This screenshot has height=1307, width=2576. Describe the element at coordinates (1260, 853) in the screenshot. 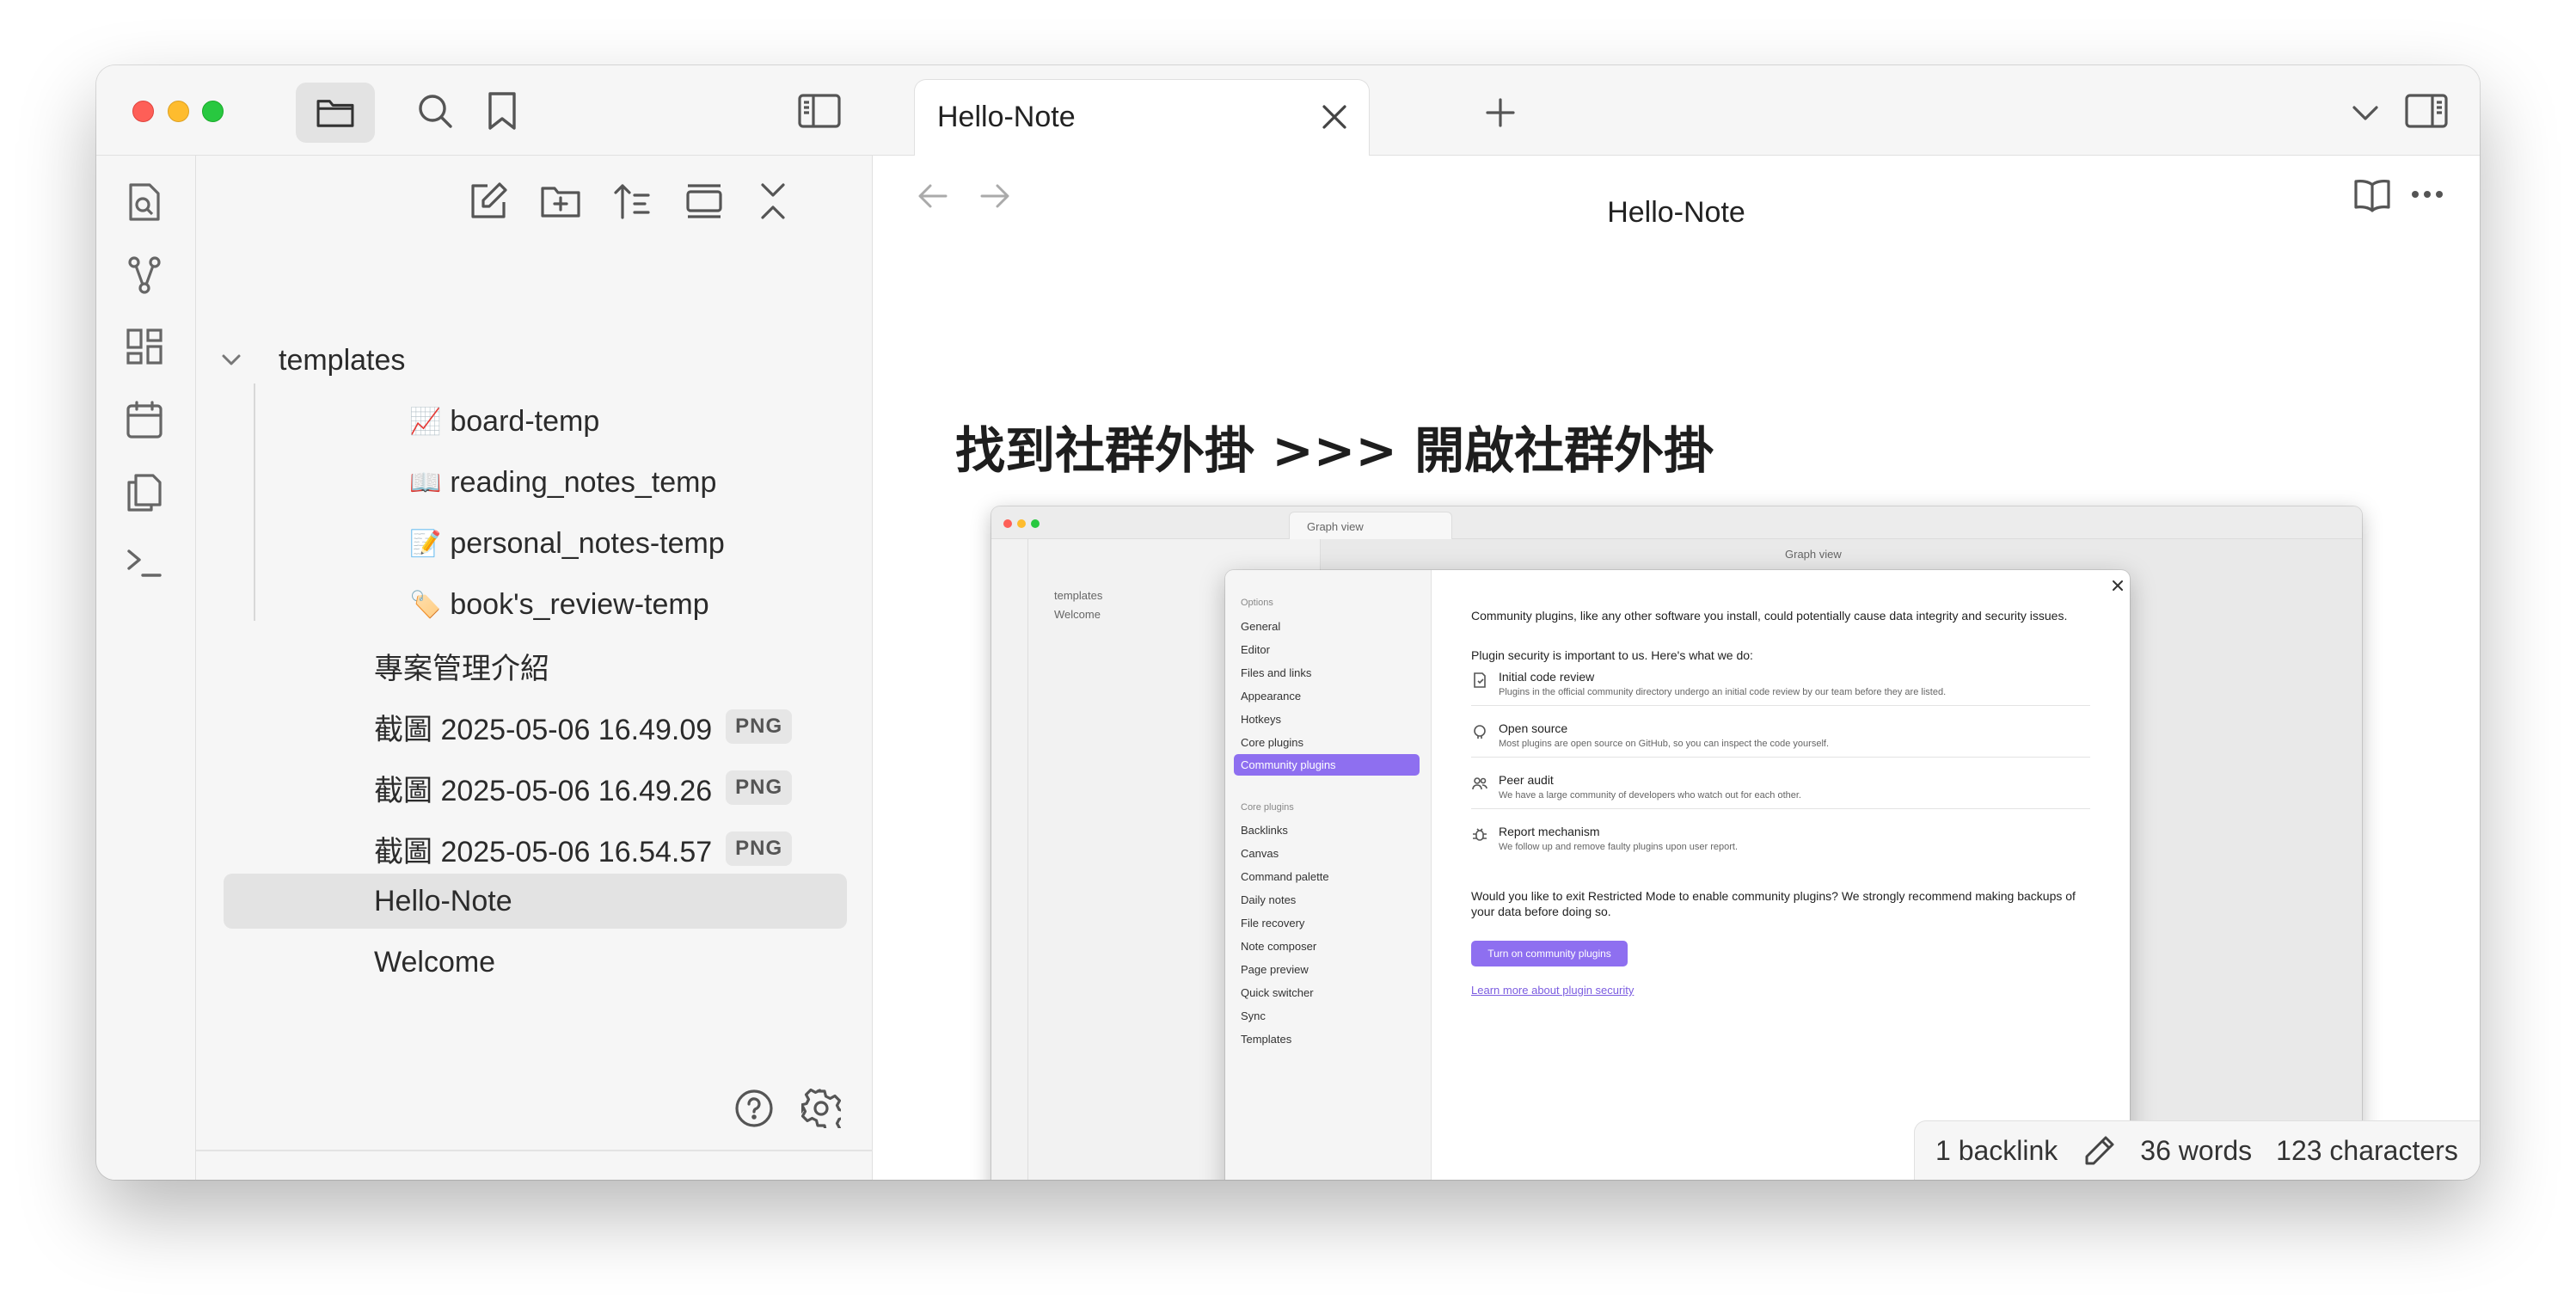

I see `settings-nav-item: Canvas` at that location.